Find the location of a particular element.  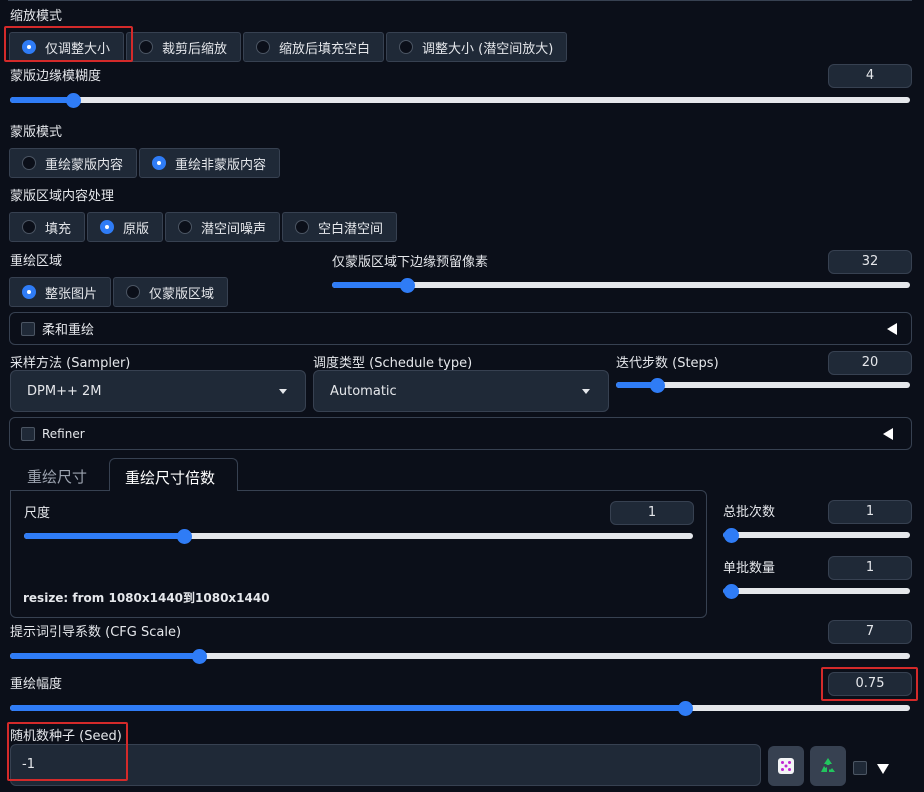

only-masked-padding-number: 32 is located at coordinates (870, 262).